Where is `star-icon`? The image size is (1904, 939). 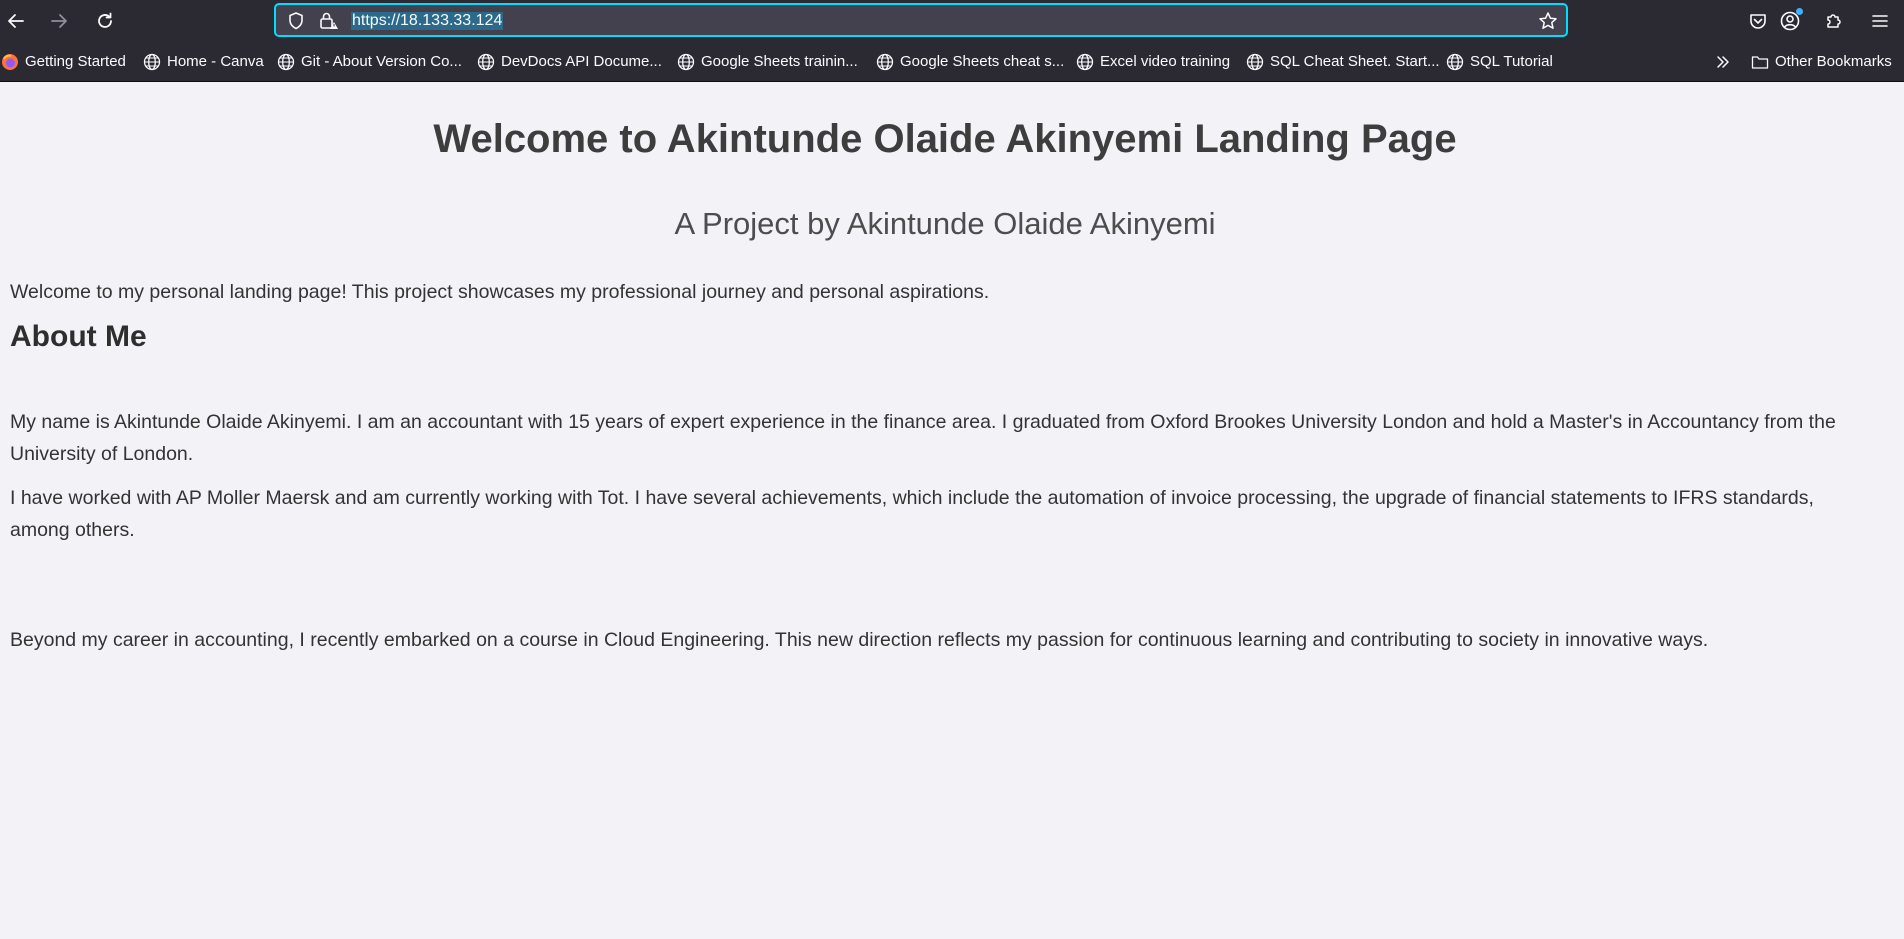 star-icon is located at coordinates (1548, 21).